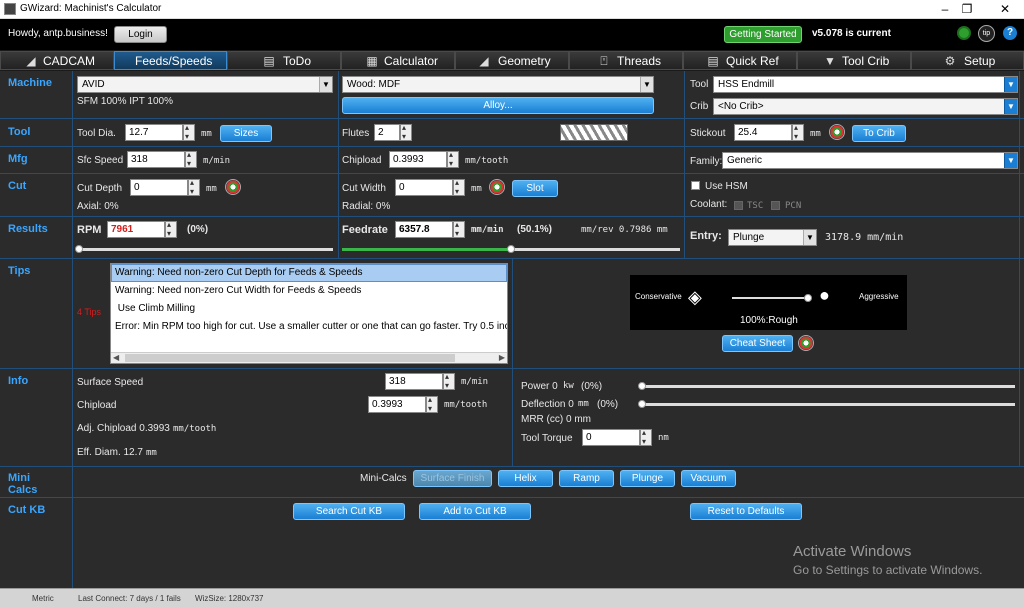 This screenshot has height=608, width=1024. I want to click on help-icon: ?, so click(1010, 33).